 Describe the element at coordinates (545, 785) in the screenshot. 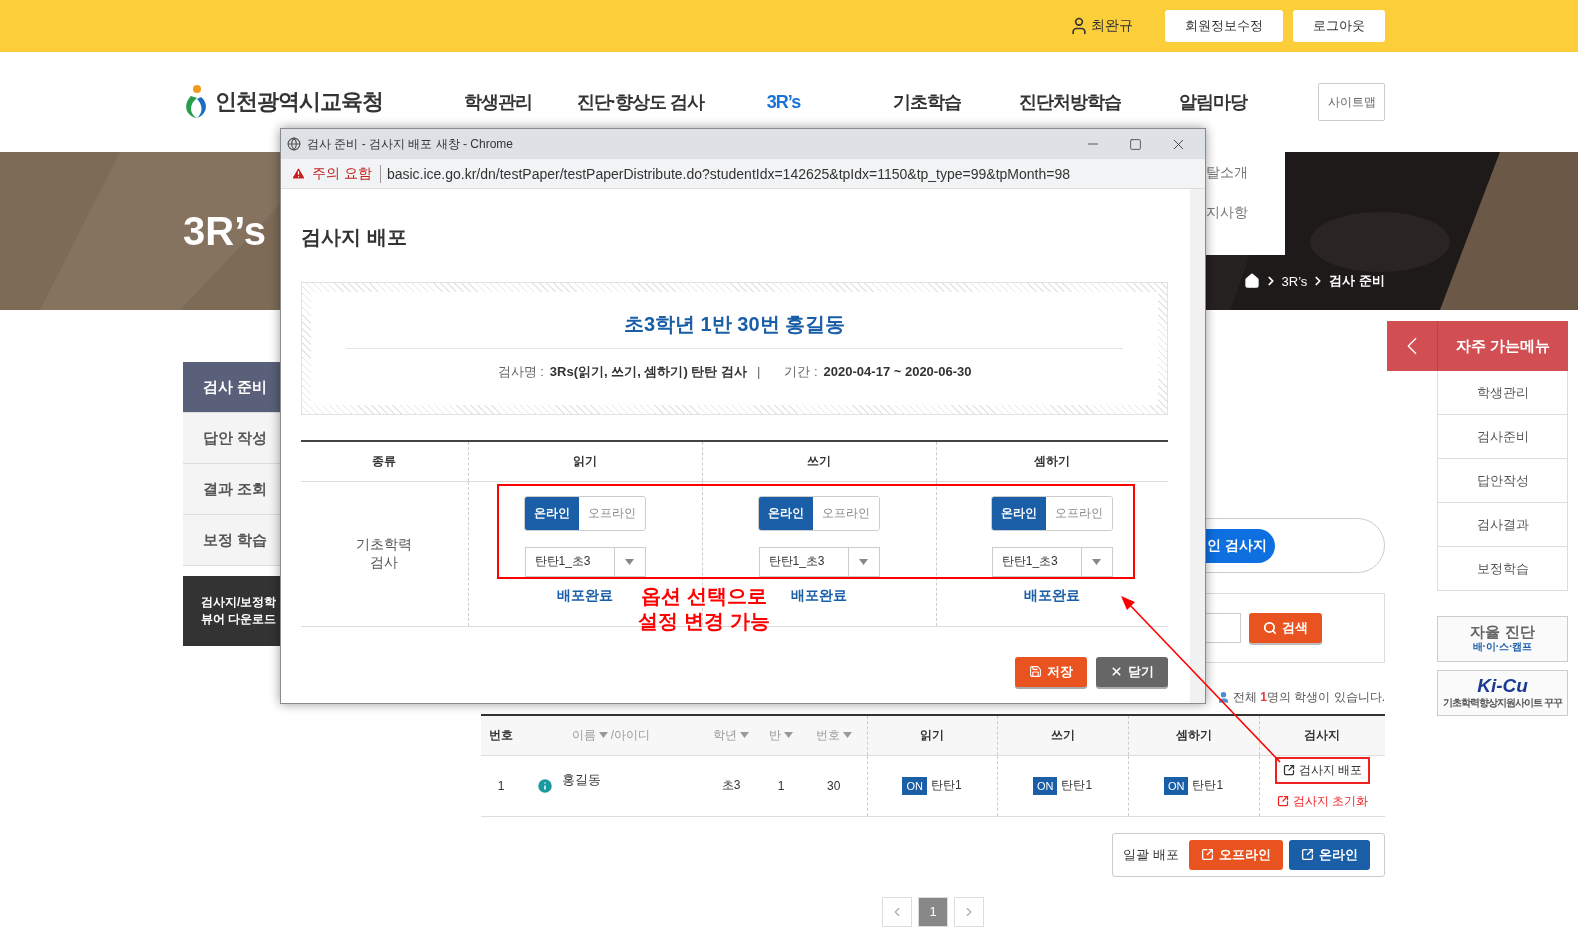

I see `info-icon` at that location.